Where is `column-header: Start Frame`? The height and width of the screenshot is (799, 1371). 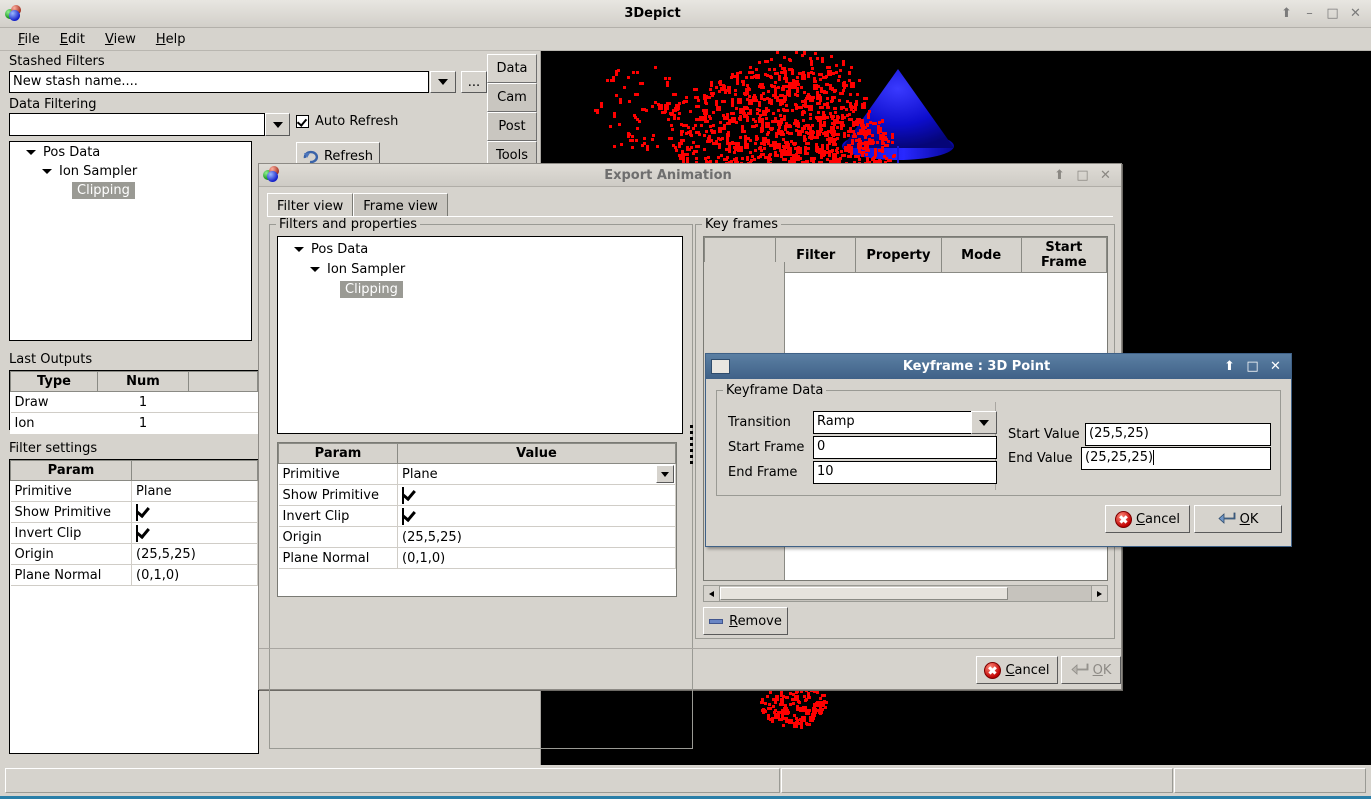 column-header: Start Frame is located at coordinates (1063, 255).